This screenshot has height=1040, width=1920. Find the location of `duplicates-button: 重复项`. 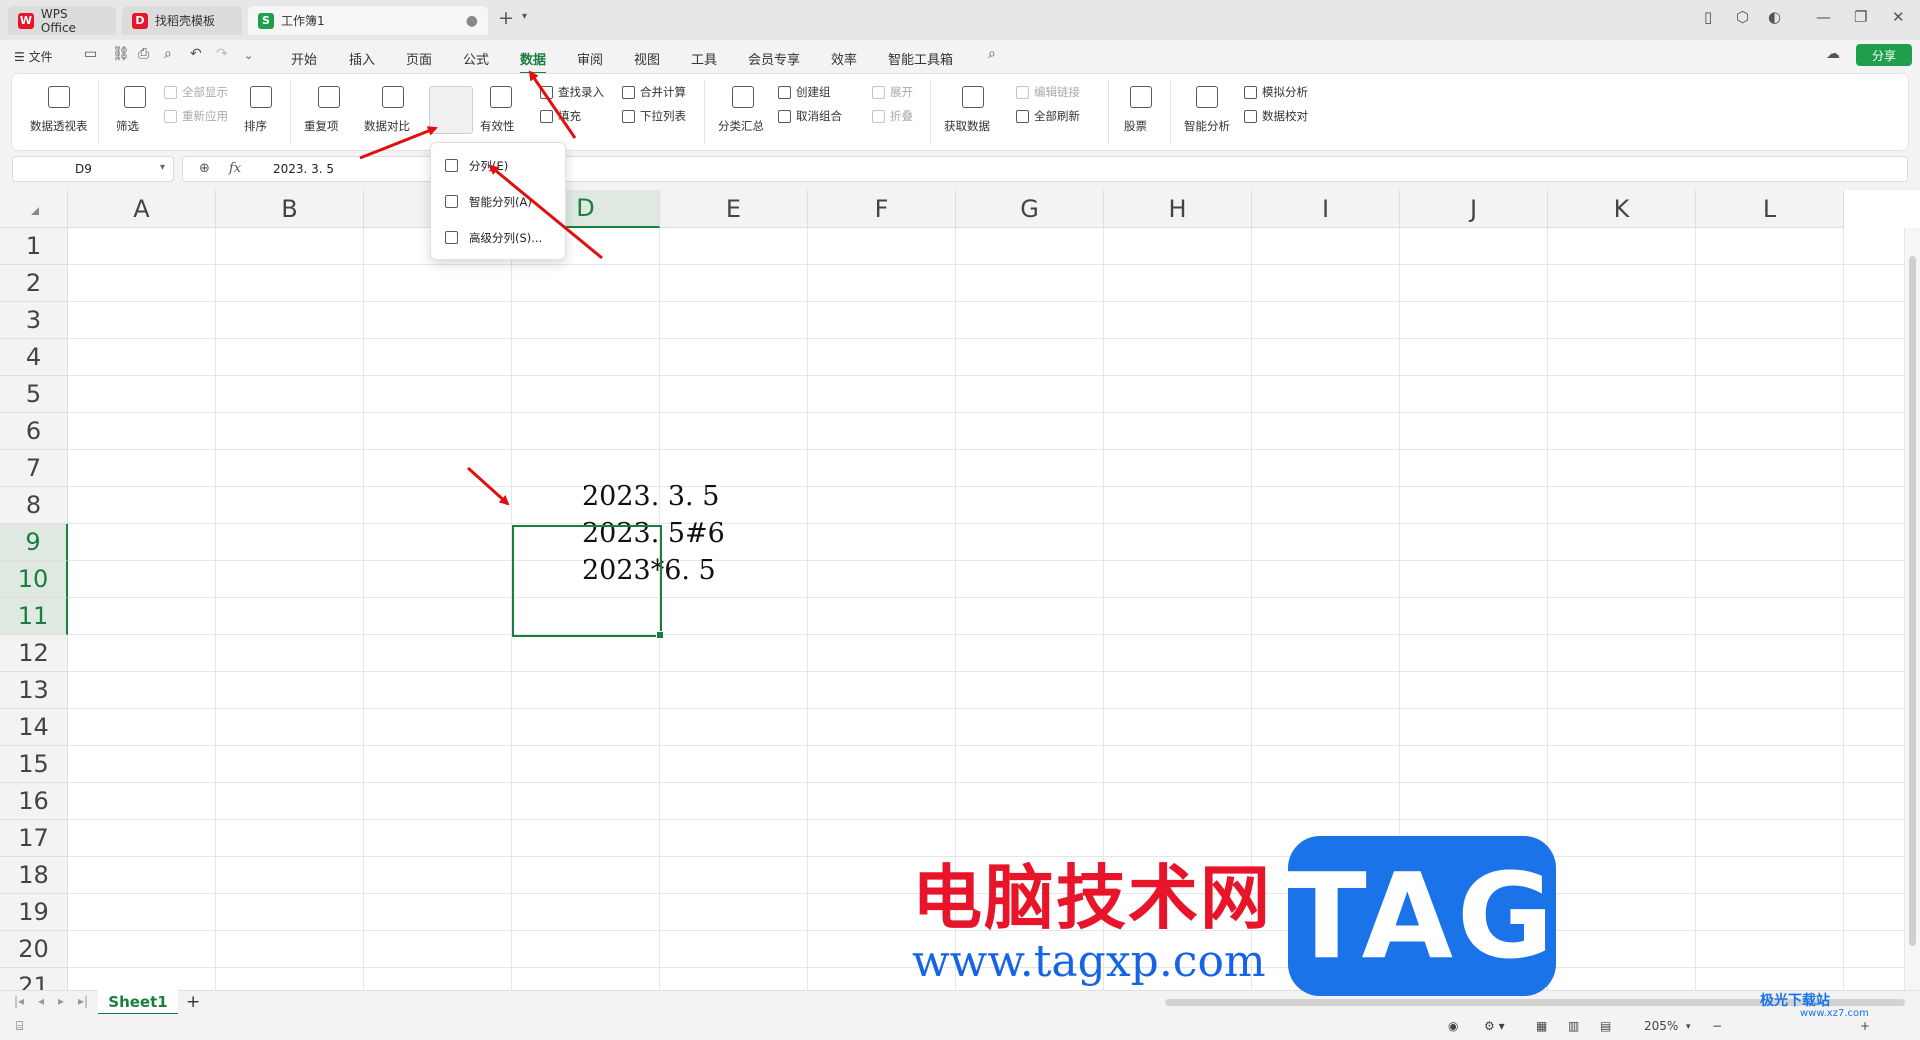

duplicates-button: 重复项 is located at coordinates (321, 126).